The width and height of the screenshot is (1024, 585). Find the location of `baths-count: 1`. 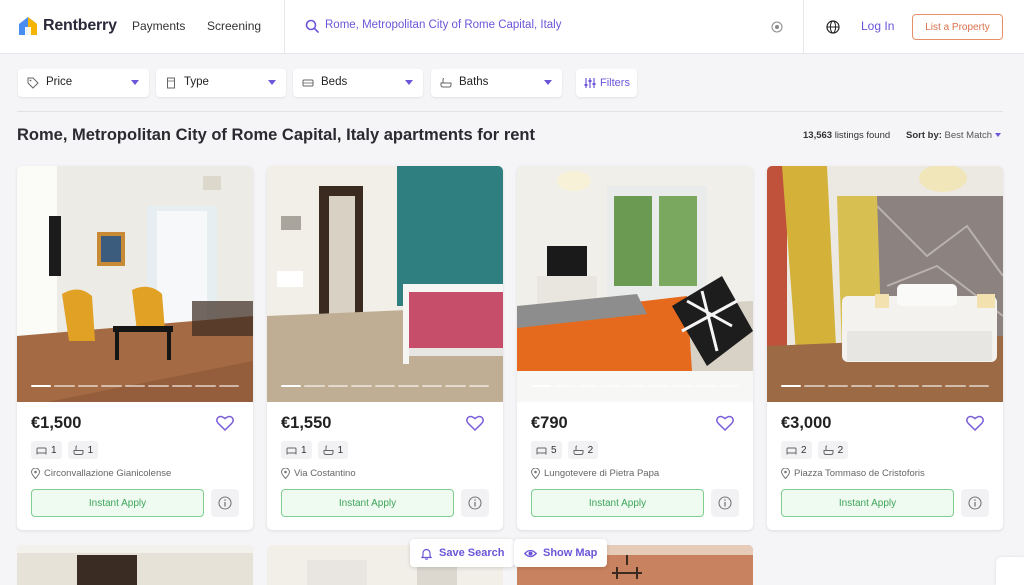

baths-count: 1 is located at coordinates (90, 450).